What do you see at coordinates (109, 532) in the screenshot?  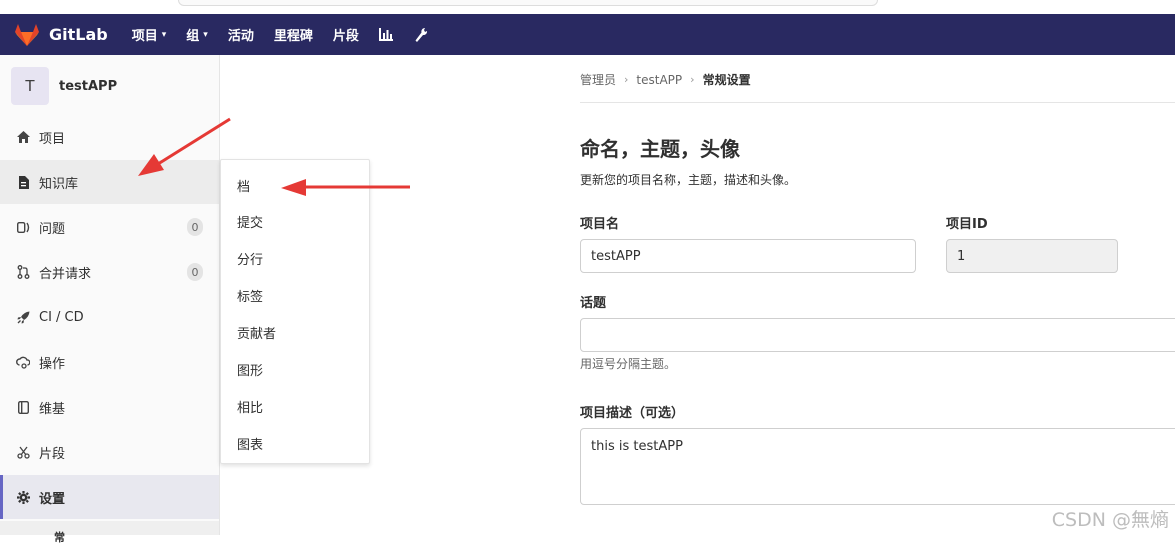 I see `settings-subitem-peek: 常` at bounding box center [109, 532].